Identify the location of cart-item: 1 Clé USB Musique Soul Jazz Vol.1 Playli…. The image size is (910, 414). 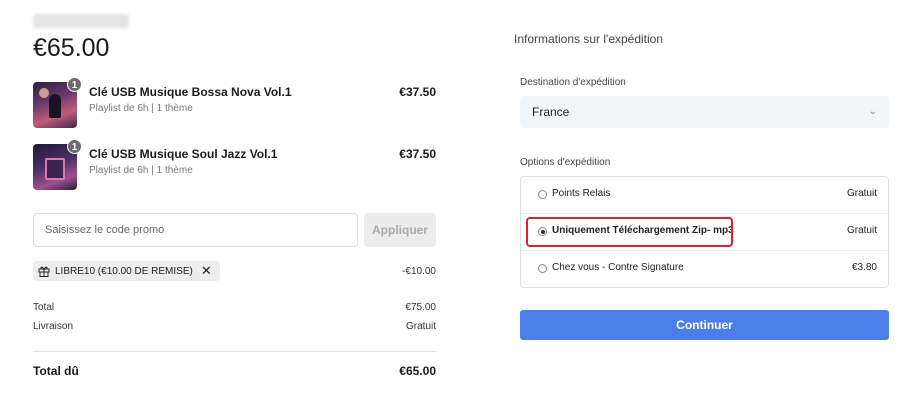
(234, 166).